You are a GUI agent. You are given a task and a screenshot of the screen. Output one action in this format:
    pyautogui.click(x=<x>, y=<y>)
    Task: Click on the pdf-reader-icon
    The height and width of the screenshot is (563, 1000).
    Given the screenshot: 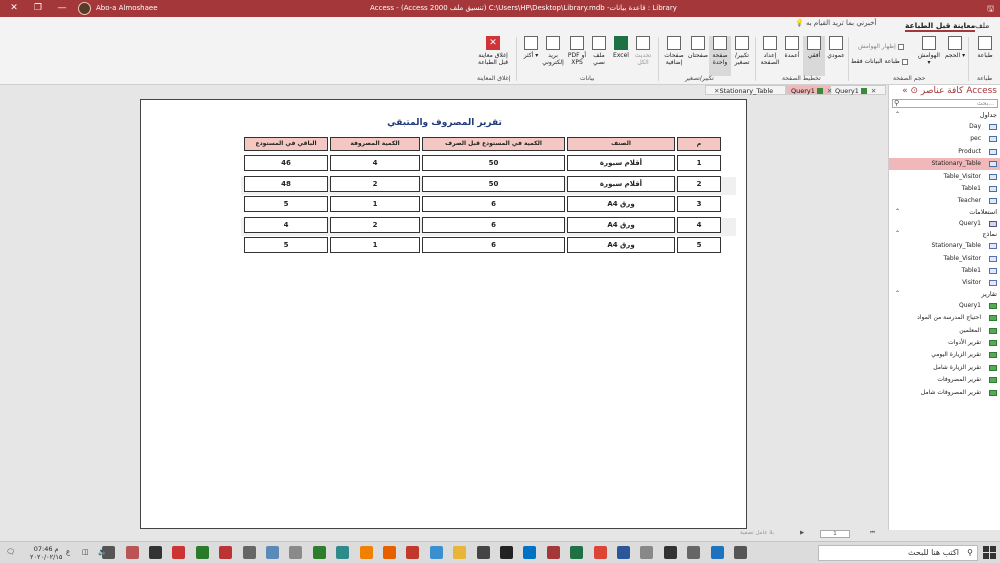 What is the action you would take?
    pyautogui.click(x=226, y=552)
    